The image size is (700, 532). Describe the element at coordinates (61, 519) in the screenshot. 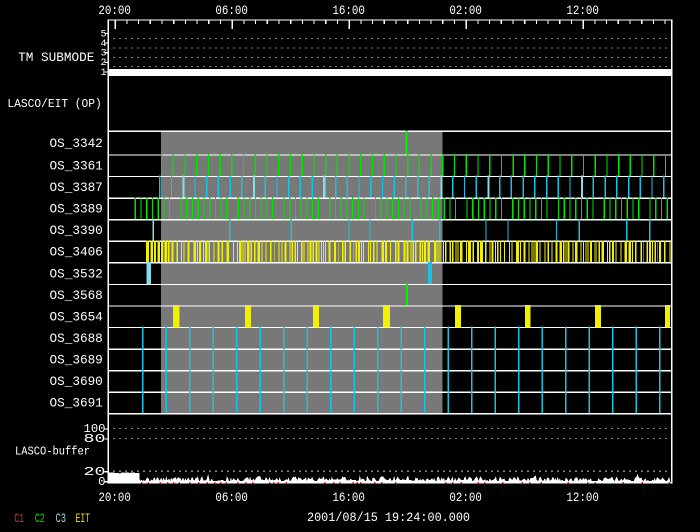

I see `svg-text: C3` at that location.